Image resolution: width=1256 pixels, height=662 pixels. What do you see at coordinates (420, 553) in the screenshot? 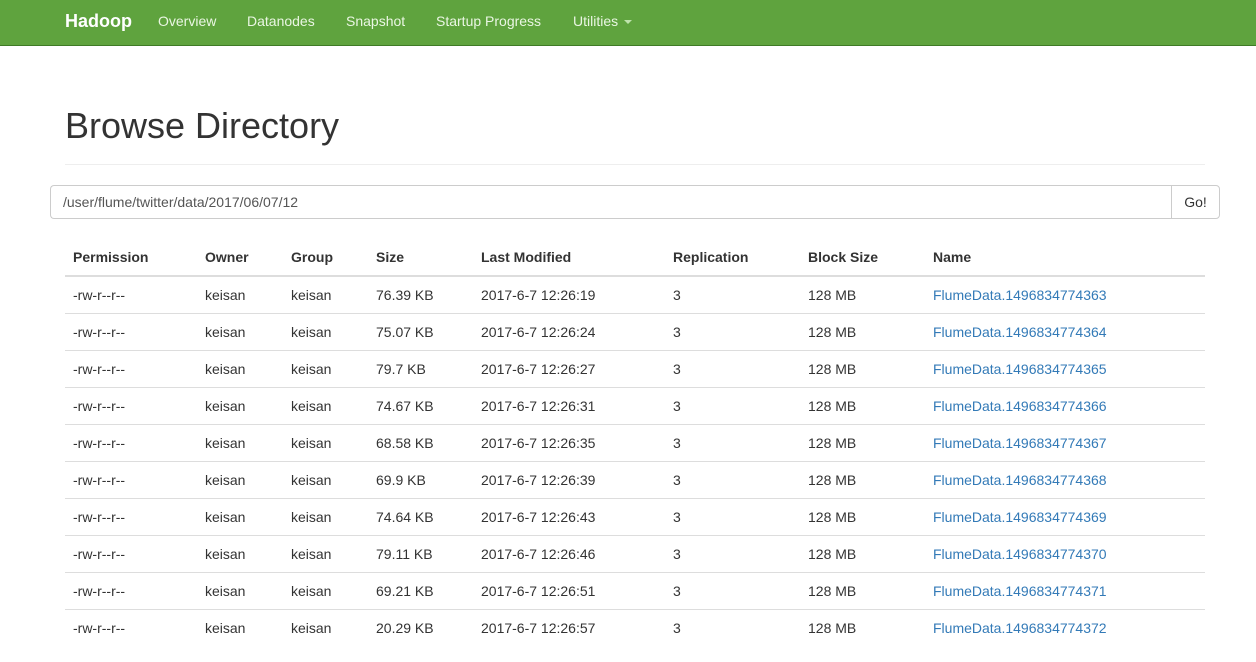
I see `cell-size: 79.11 KB` at bounding box center [420, 553].